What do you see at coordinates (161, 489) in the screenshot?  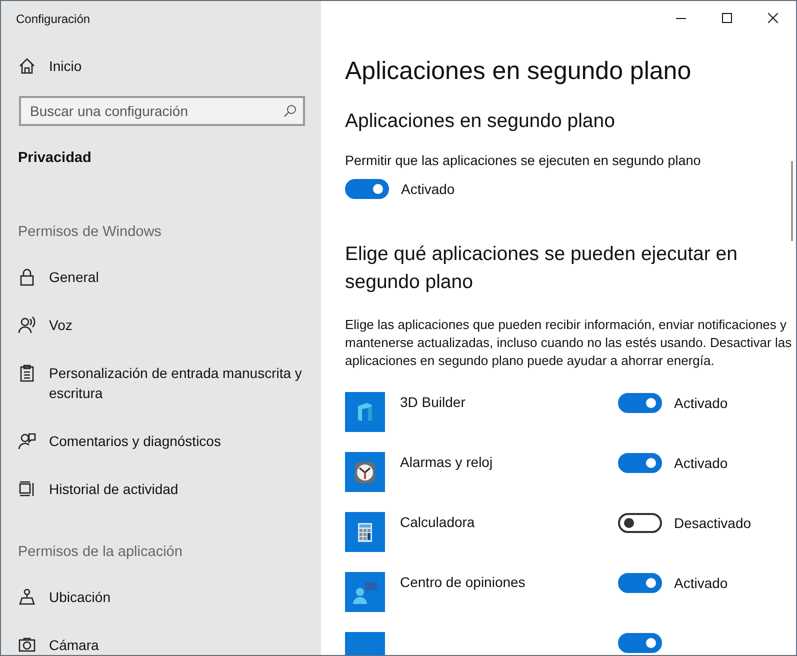 I see `nav-item: Historial de actividad` at bounding box center [161, 489].